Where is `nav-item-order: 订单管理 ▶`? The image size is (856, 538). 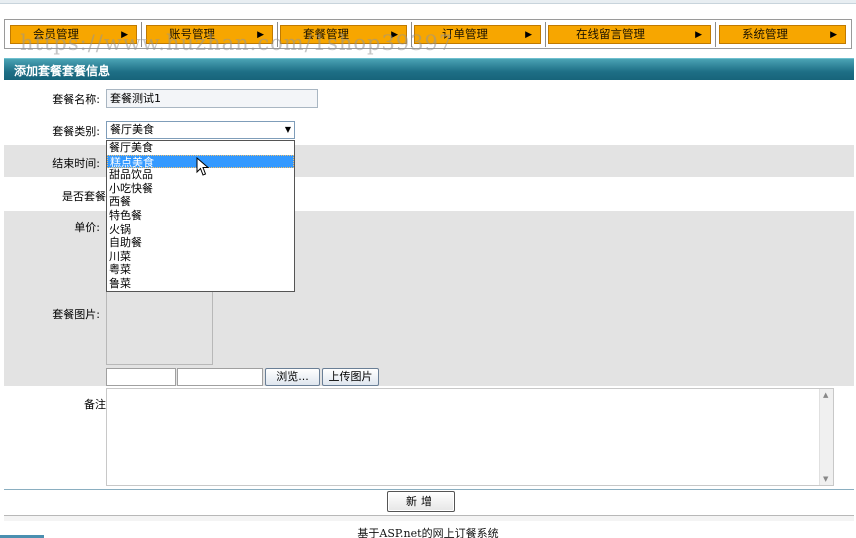 nav-item-order: 订单管理 ▶ is located at coordinates (477, 34).